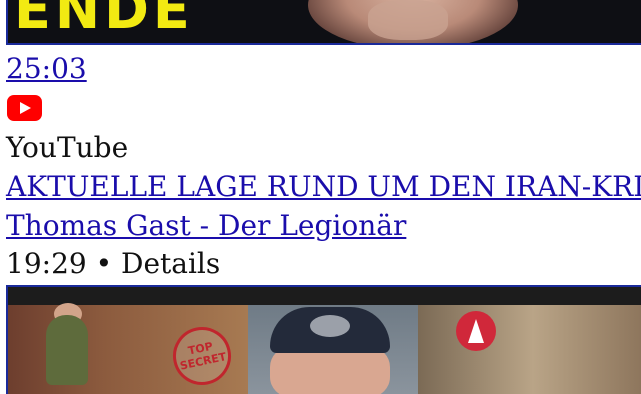 The width and height of the screenshot is (641, 394). What do you see at coordinates (67, 350) in the screenshot?
I see `soldier-figure-image` at bounding box center [67, 350].